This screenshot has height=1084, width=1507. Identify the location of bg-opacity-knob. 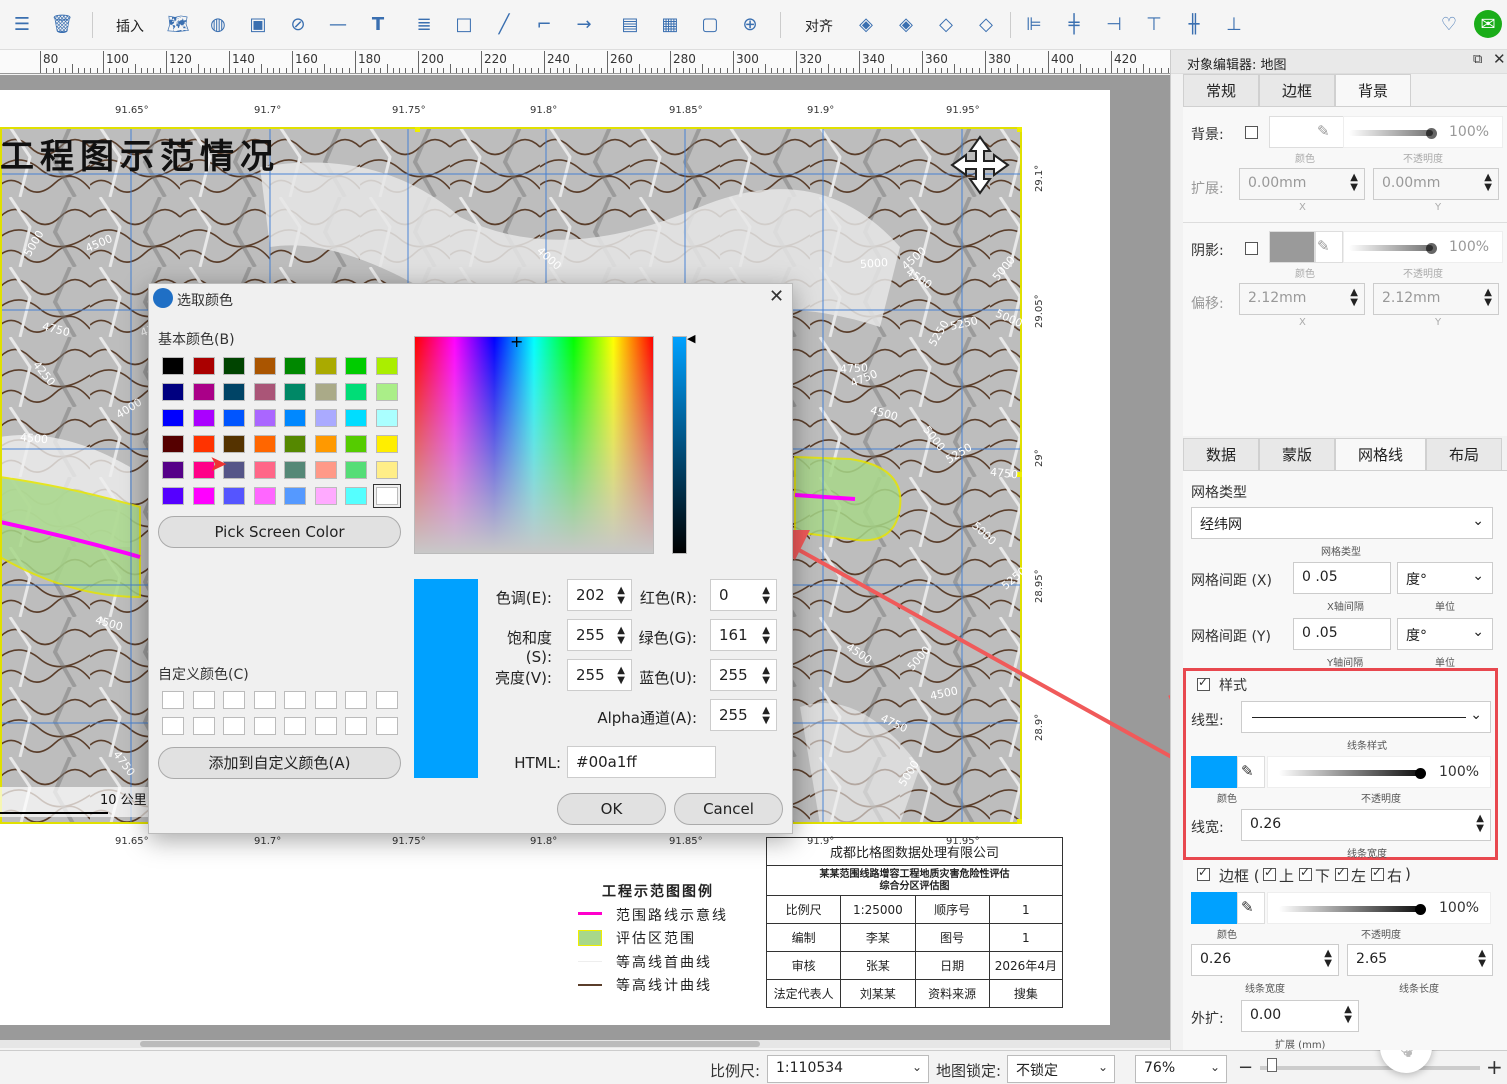
(1431, 133).